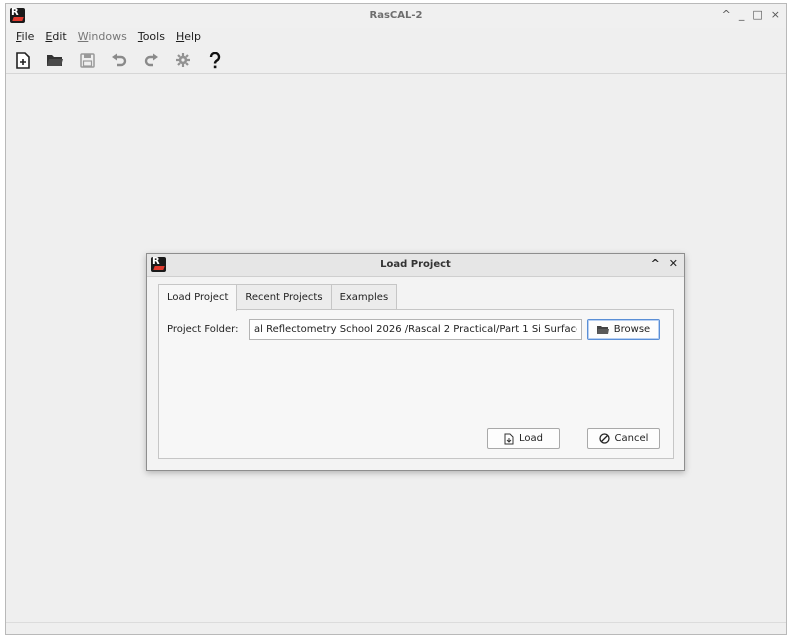 This screenshot has height=637, width=790. Describe the element at coordinates (631, 438) in the screenshot. I see `cancel-label: Cancel` at that location.